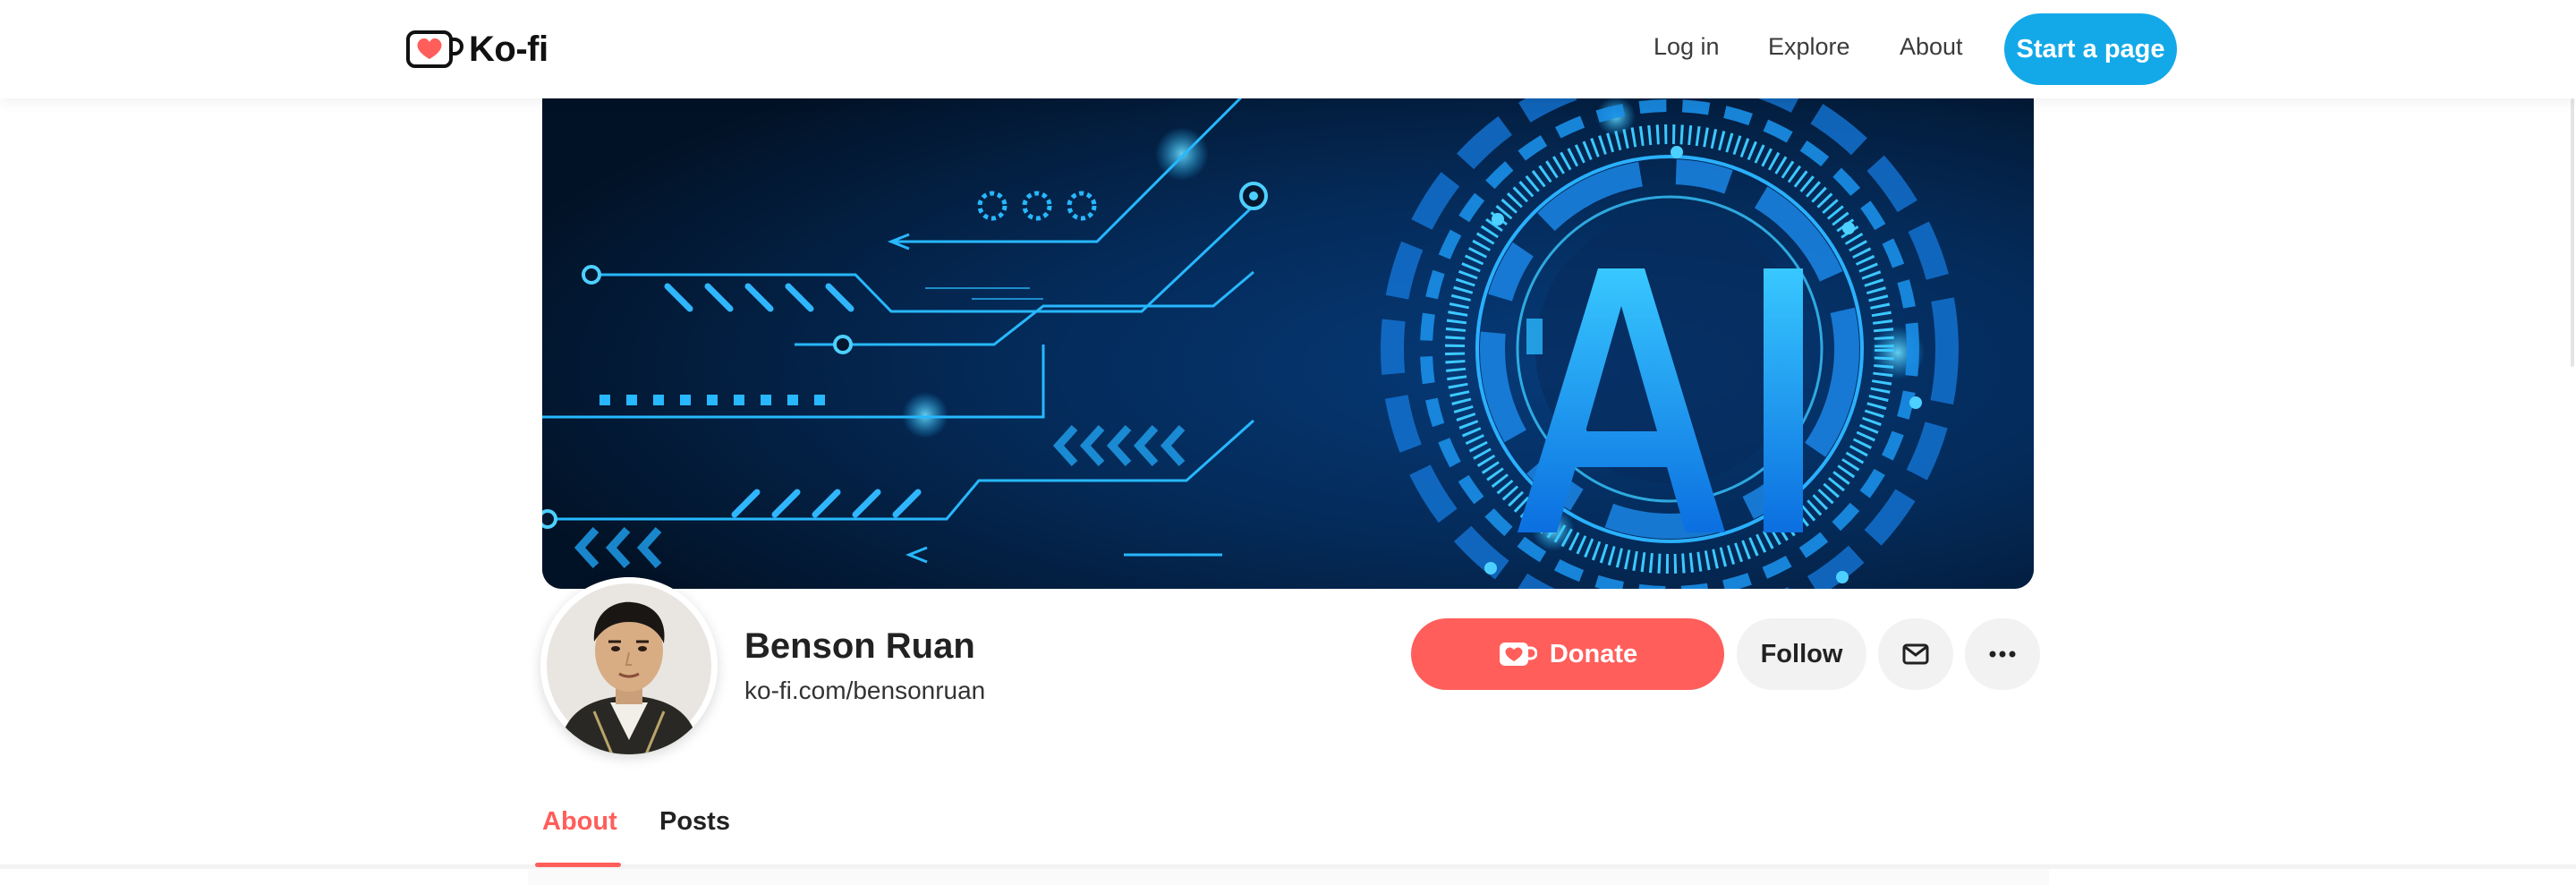 This screenshot has width=2576, height=885. I want to click on tab-posts: Posts, so click(694, 822).